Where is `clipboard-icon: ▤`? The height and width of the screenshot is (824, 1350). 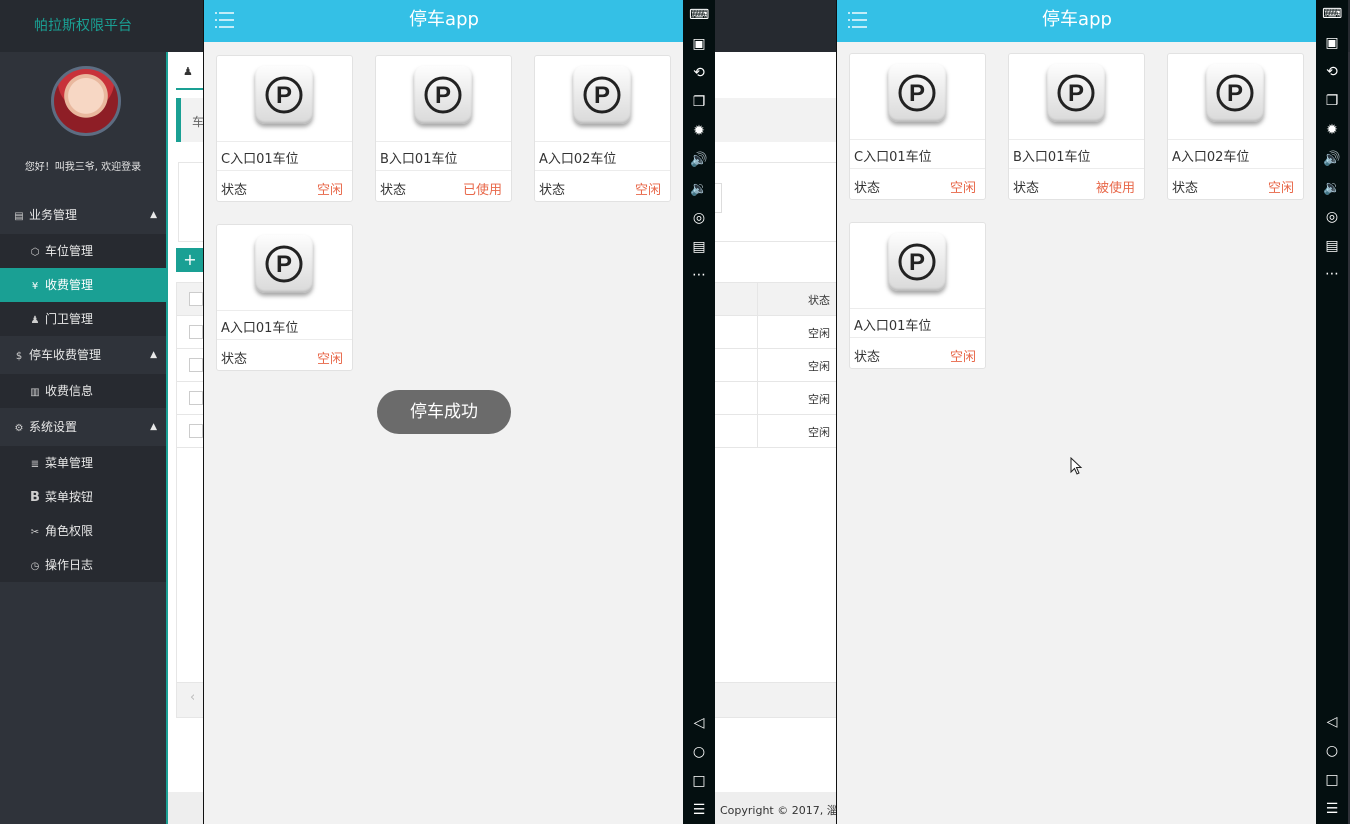
clipboard-icon: ▤ is located at coordinates (19, 216).